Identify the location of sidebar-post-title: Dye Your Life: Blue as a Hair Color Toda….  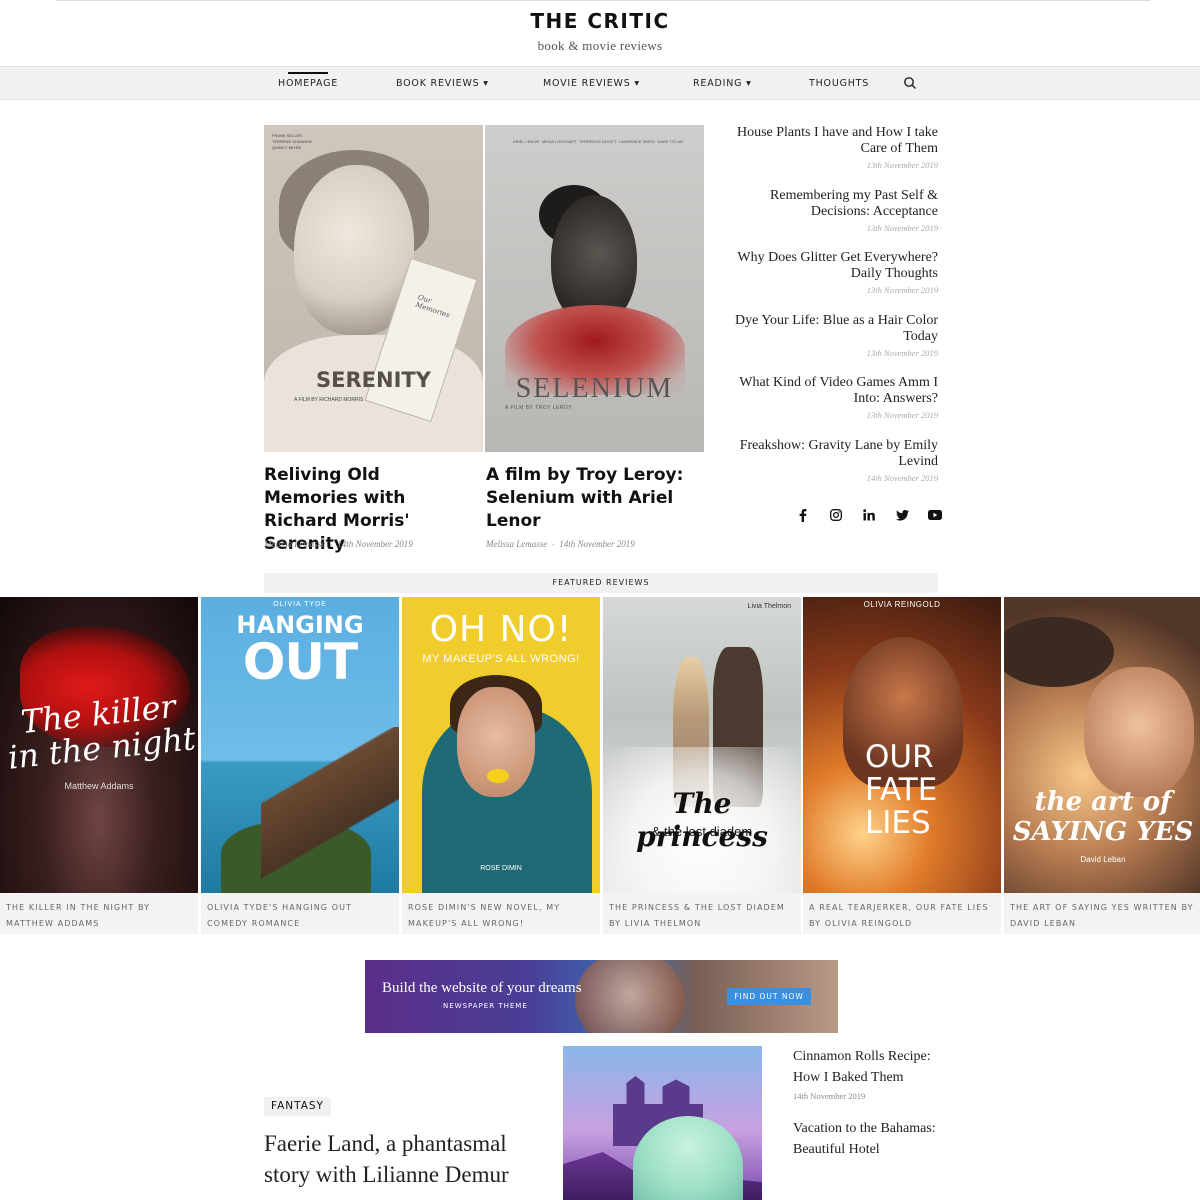
(831, 329).